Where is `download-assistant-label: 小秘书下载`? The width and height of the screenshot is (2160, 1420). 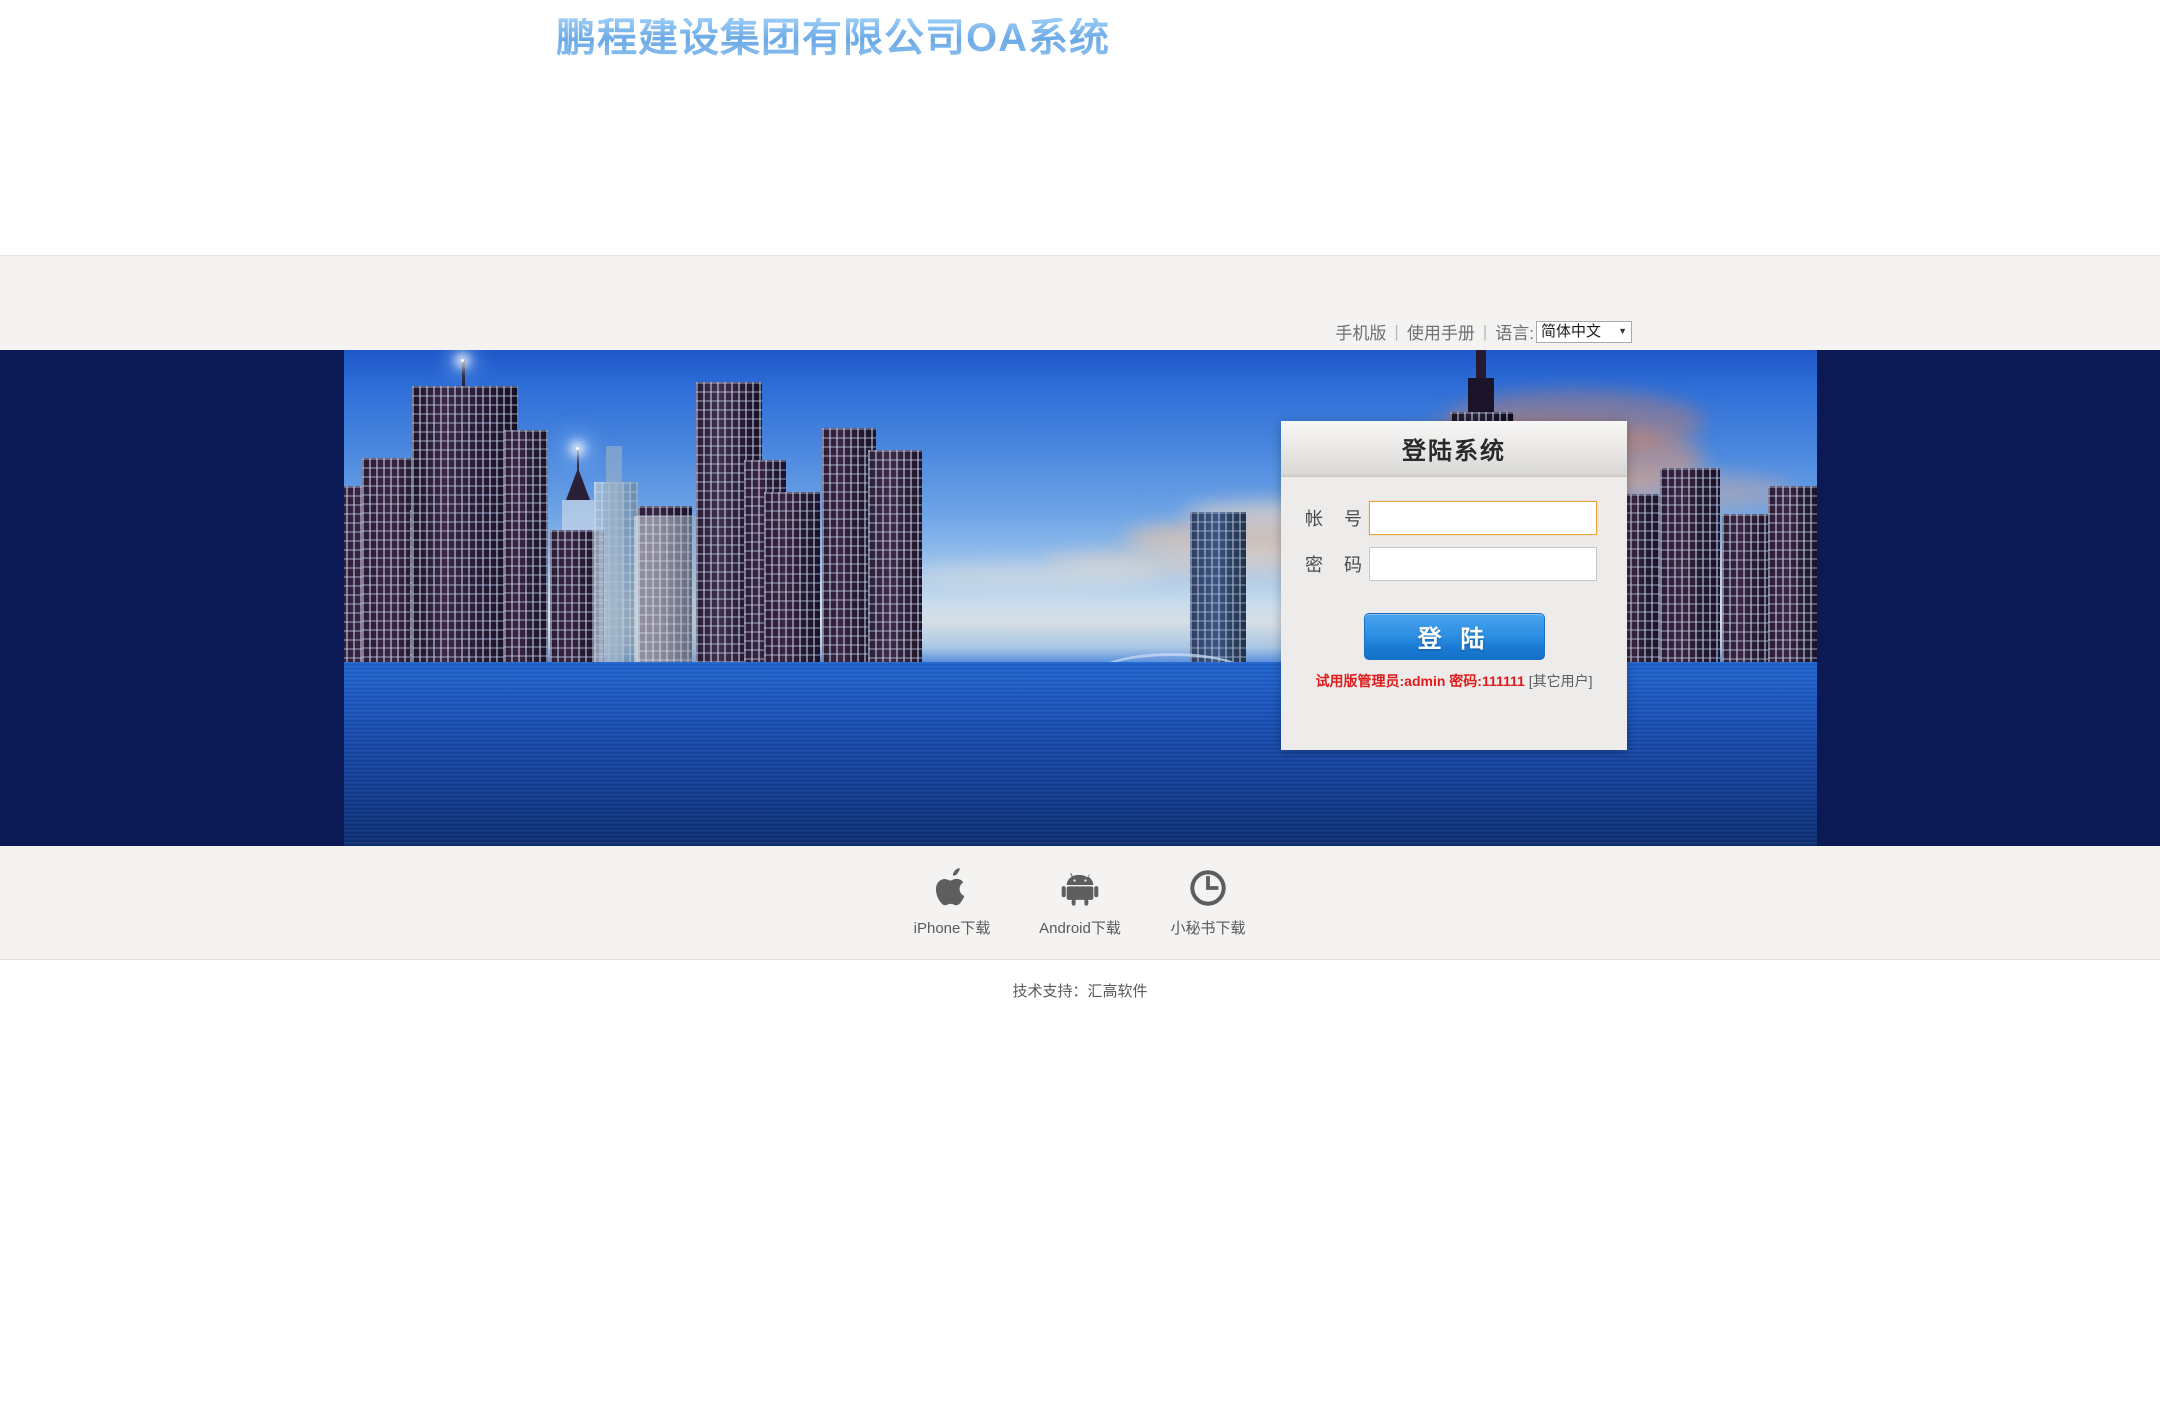 download-assistant-label: 小秘书下载 is located at coordinates (1208, 928).